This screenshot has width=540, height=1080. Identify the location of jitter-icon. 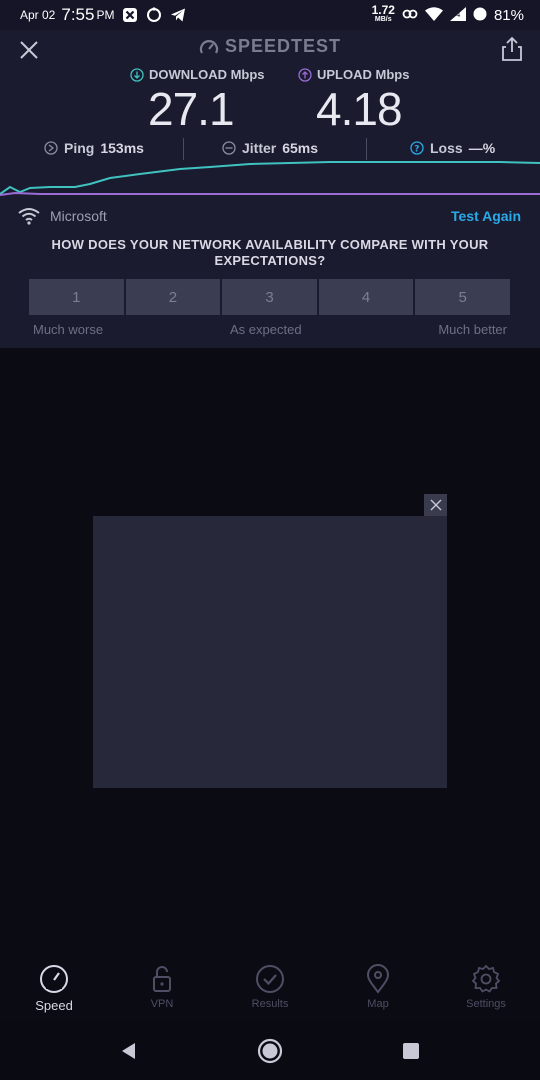
(229, 148).